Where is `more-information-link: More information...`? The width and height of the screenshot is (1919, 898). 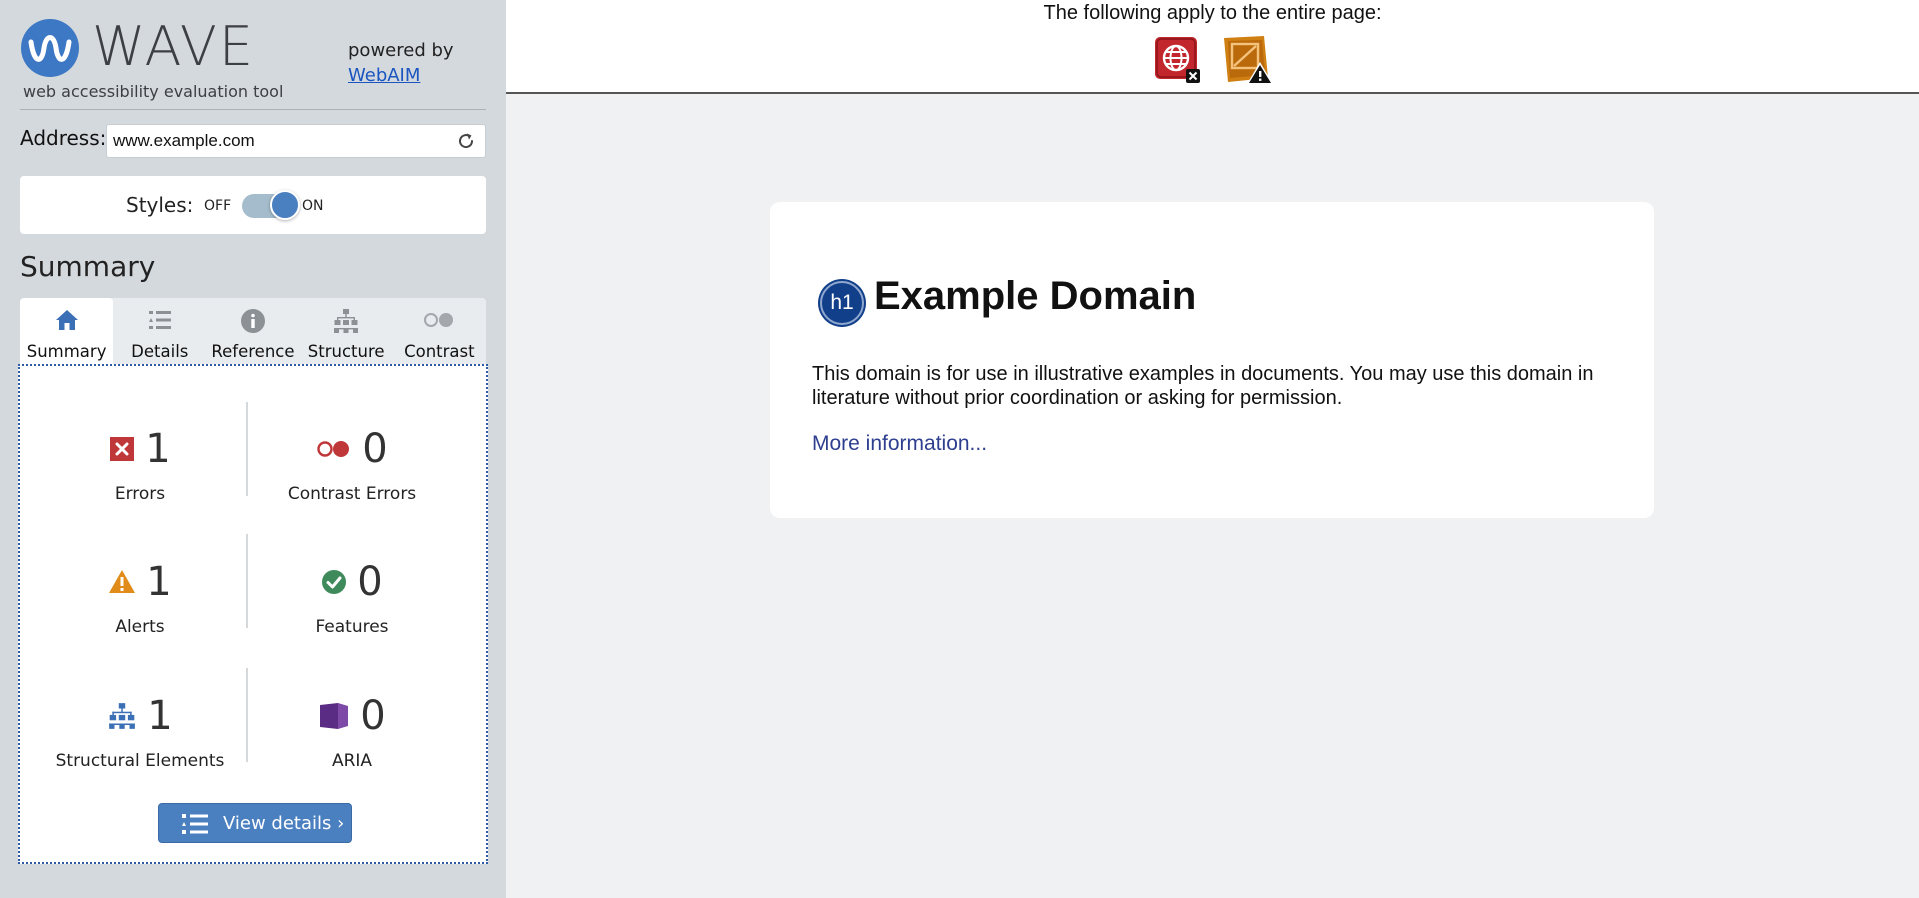
more-information-link: More information... is located at coordinates (899, 444).